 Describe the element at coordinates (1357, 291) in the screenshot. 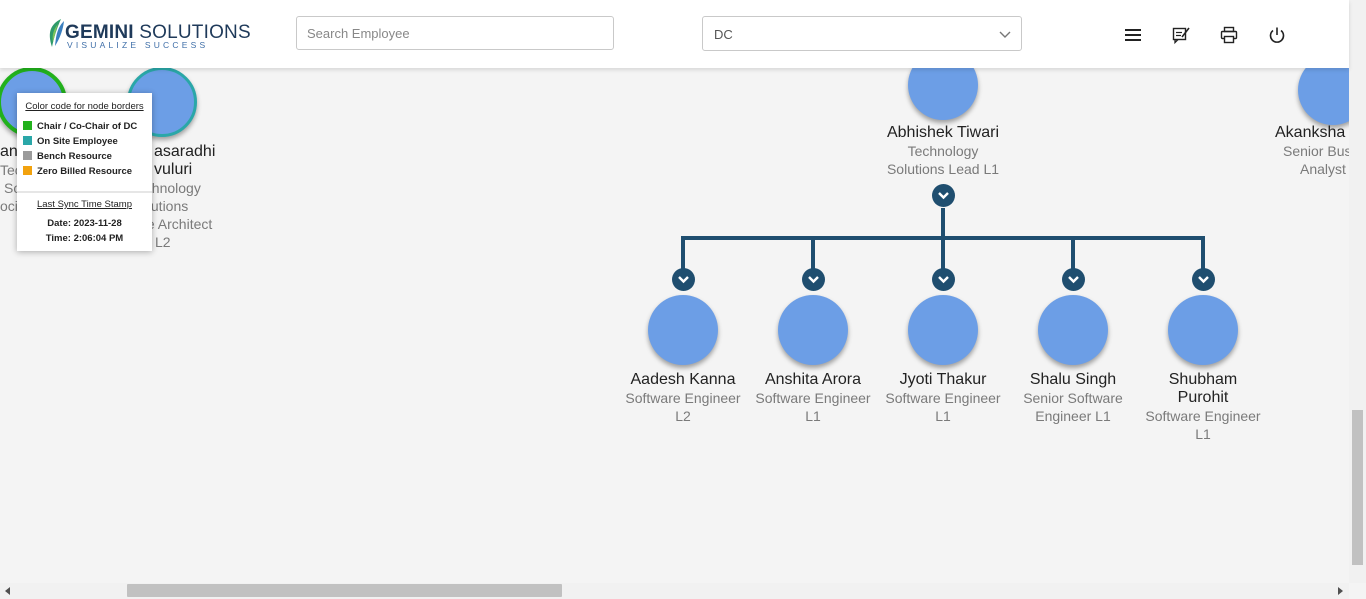

I see `vertical-scrollbar` at that location.